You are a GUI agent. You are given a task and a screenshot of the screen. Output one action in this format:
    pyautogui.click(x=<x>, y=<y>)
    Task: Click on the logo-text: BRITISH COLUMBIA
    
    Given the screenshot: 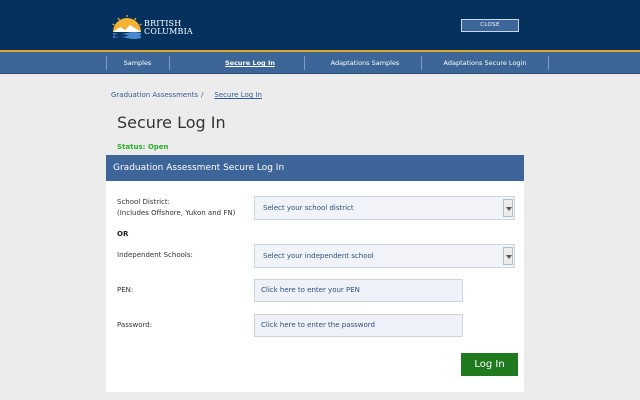 What is the action you would take?
    pyautogui.click(x=168, y=28)
    